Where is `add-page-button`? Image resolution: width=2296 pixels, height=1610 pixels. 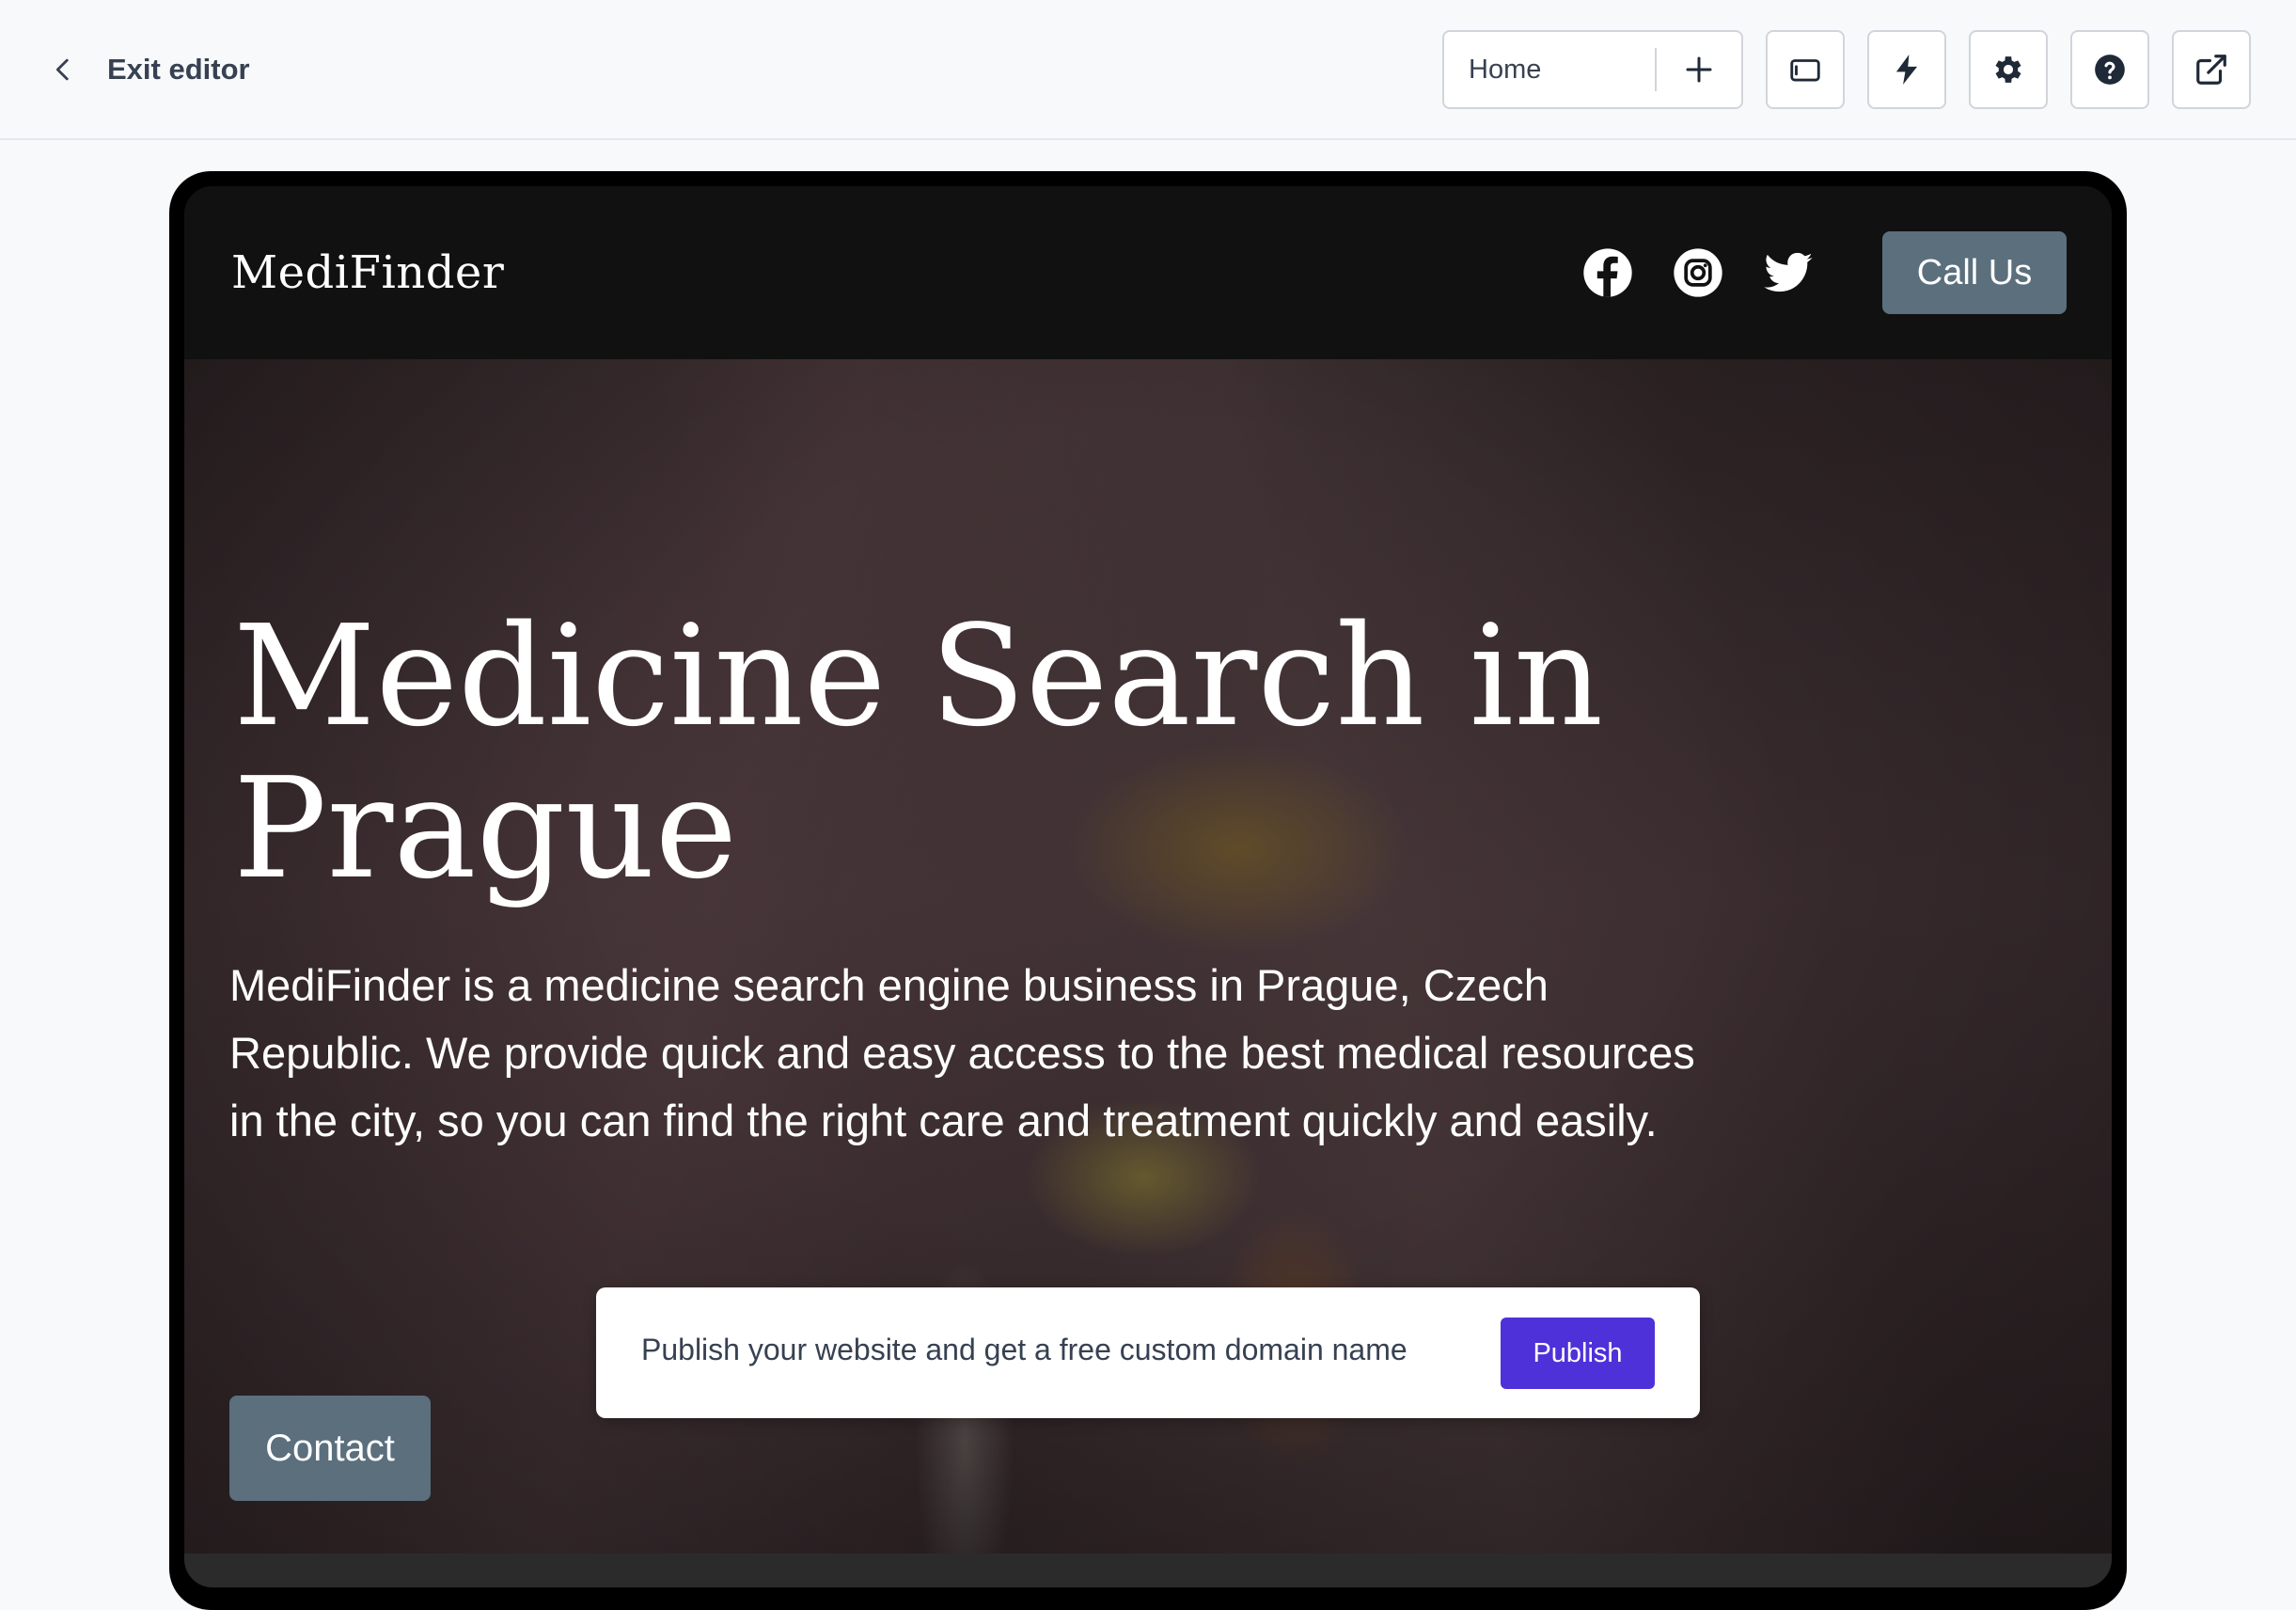 add-page-button is located at coordinates (1699, 69).